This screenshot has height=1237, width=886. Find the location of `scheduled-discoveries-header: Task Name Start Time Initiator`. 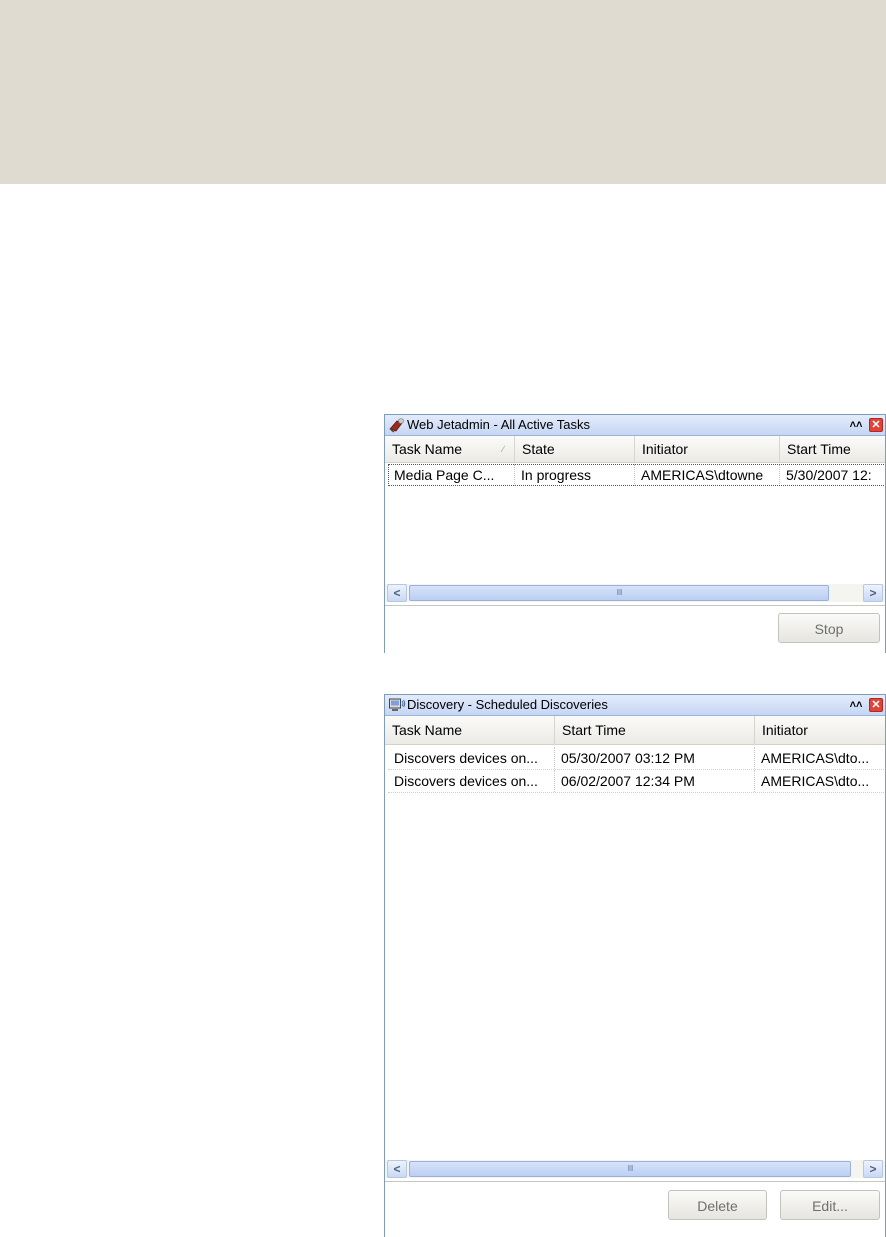

scheduled-discoveries-header: Task Name Start Time Initiator is located at coordinates (635, 730).